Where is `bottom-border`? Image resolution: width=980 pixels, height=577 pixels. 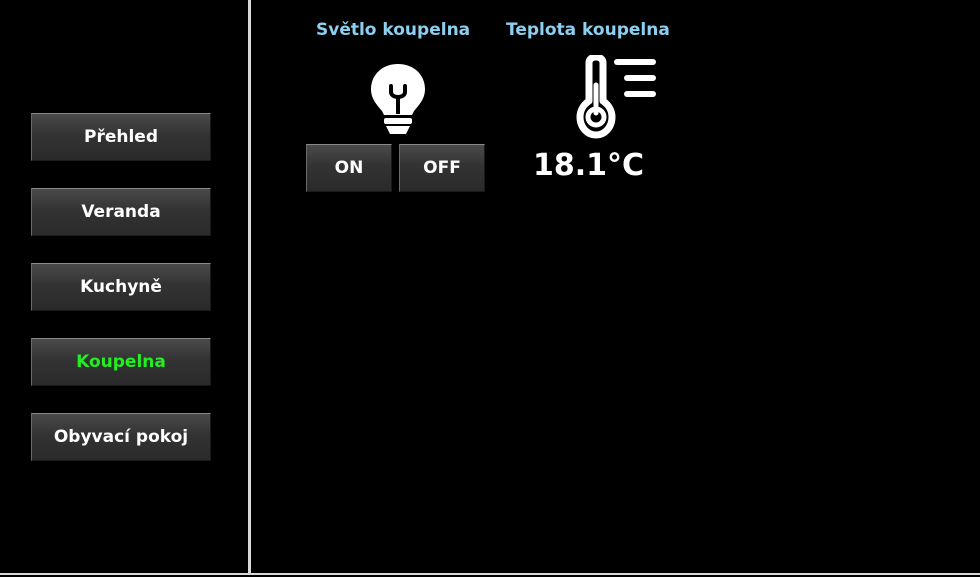 bottom-border is located at coordinates (490, 574).